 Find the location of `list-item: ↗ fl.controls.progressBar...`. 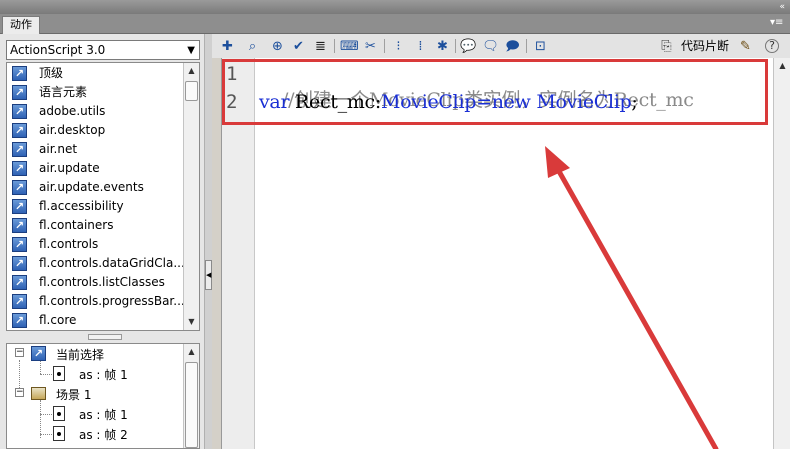

list-item: ↗ fl.controls.progressBar... is located at coordinates (96, 301).